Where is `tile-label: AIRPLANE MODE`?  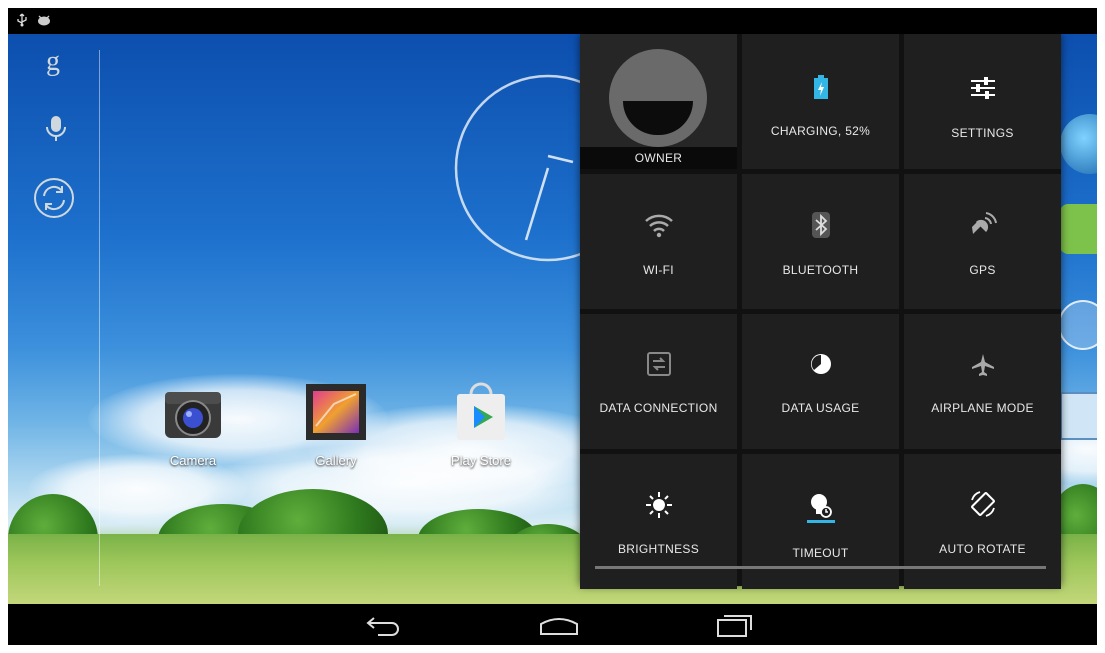 tile-label: AIRPLANE MODE is located at coordinates (982, 408).